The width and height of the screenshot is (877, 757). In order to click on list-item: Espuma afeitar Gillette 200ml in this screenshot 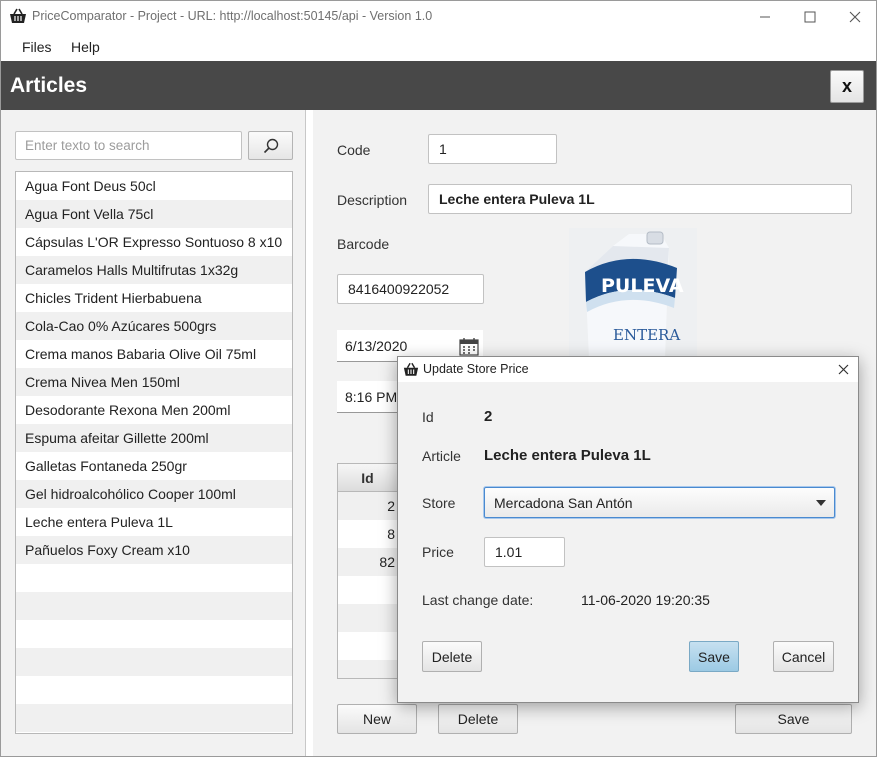, I will do `click(154, 438)`.